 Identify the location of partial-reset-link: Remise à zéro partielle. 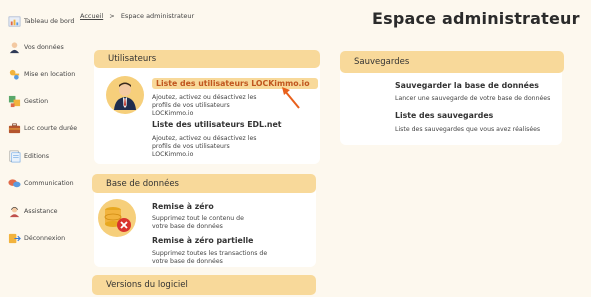
(202, 240).